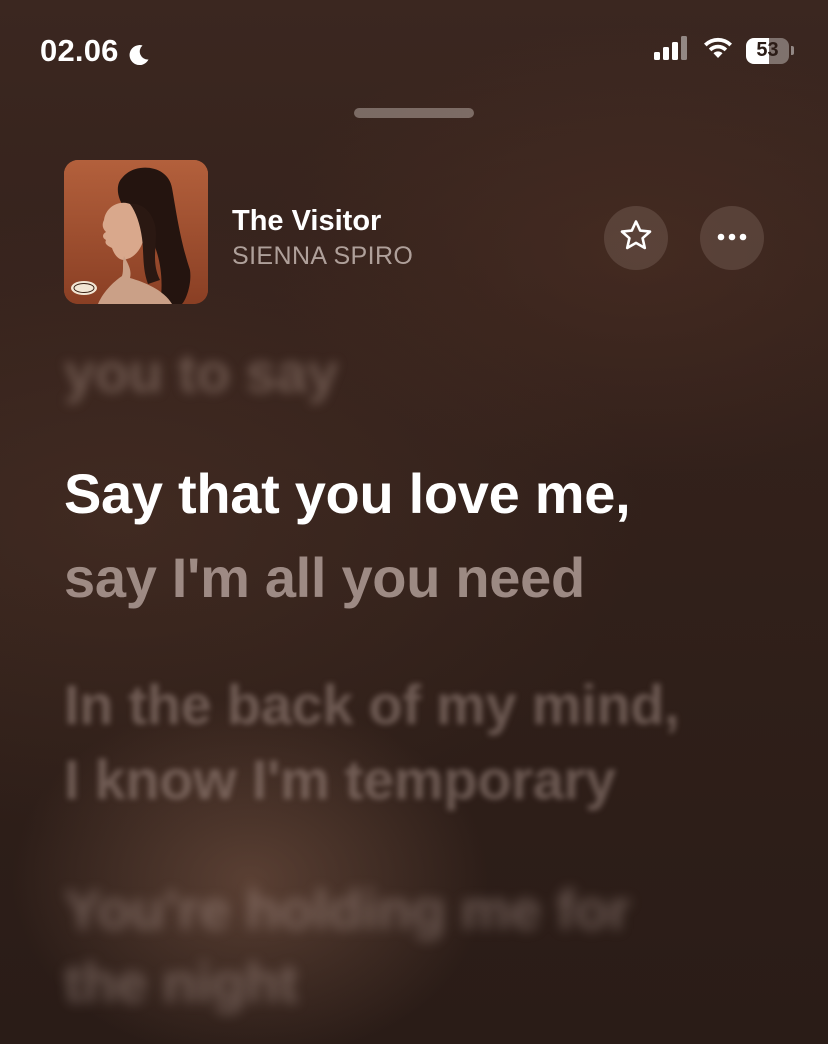 The height and width of the screenshot is (1044, 828). I want to click on album-artwork, so click(136, 232).